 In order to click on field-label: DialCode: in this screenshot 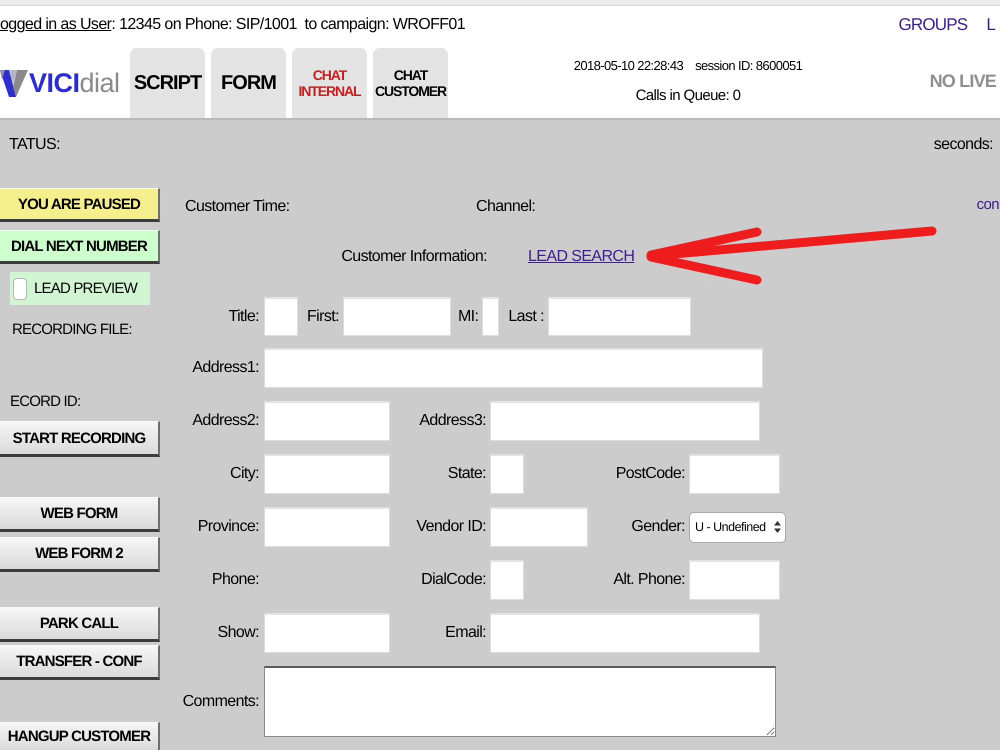, I will do `click(453, 580)`.